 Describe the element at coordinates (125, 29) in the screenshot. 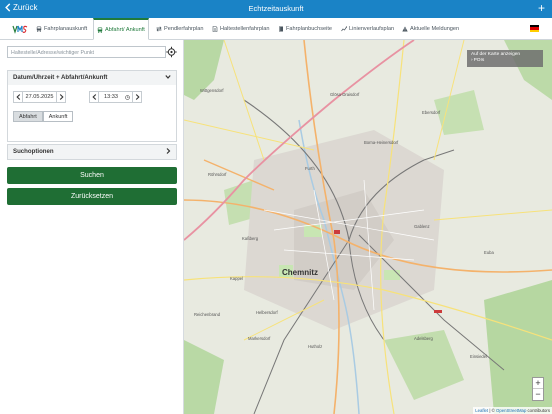

I see `tab-label: Abfahrt/ Ankunft` at that location.